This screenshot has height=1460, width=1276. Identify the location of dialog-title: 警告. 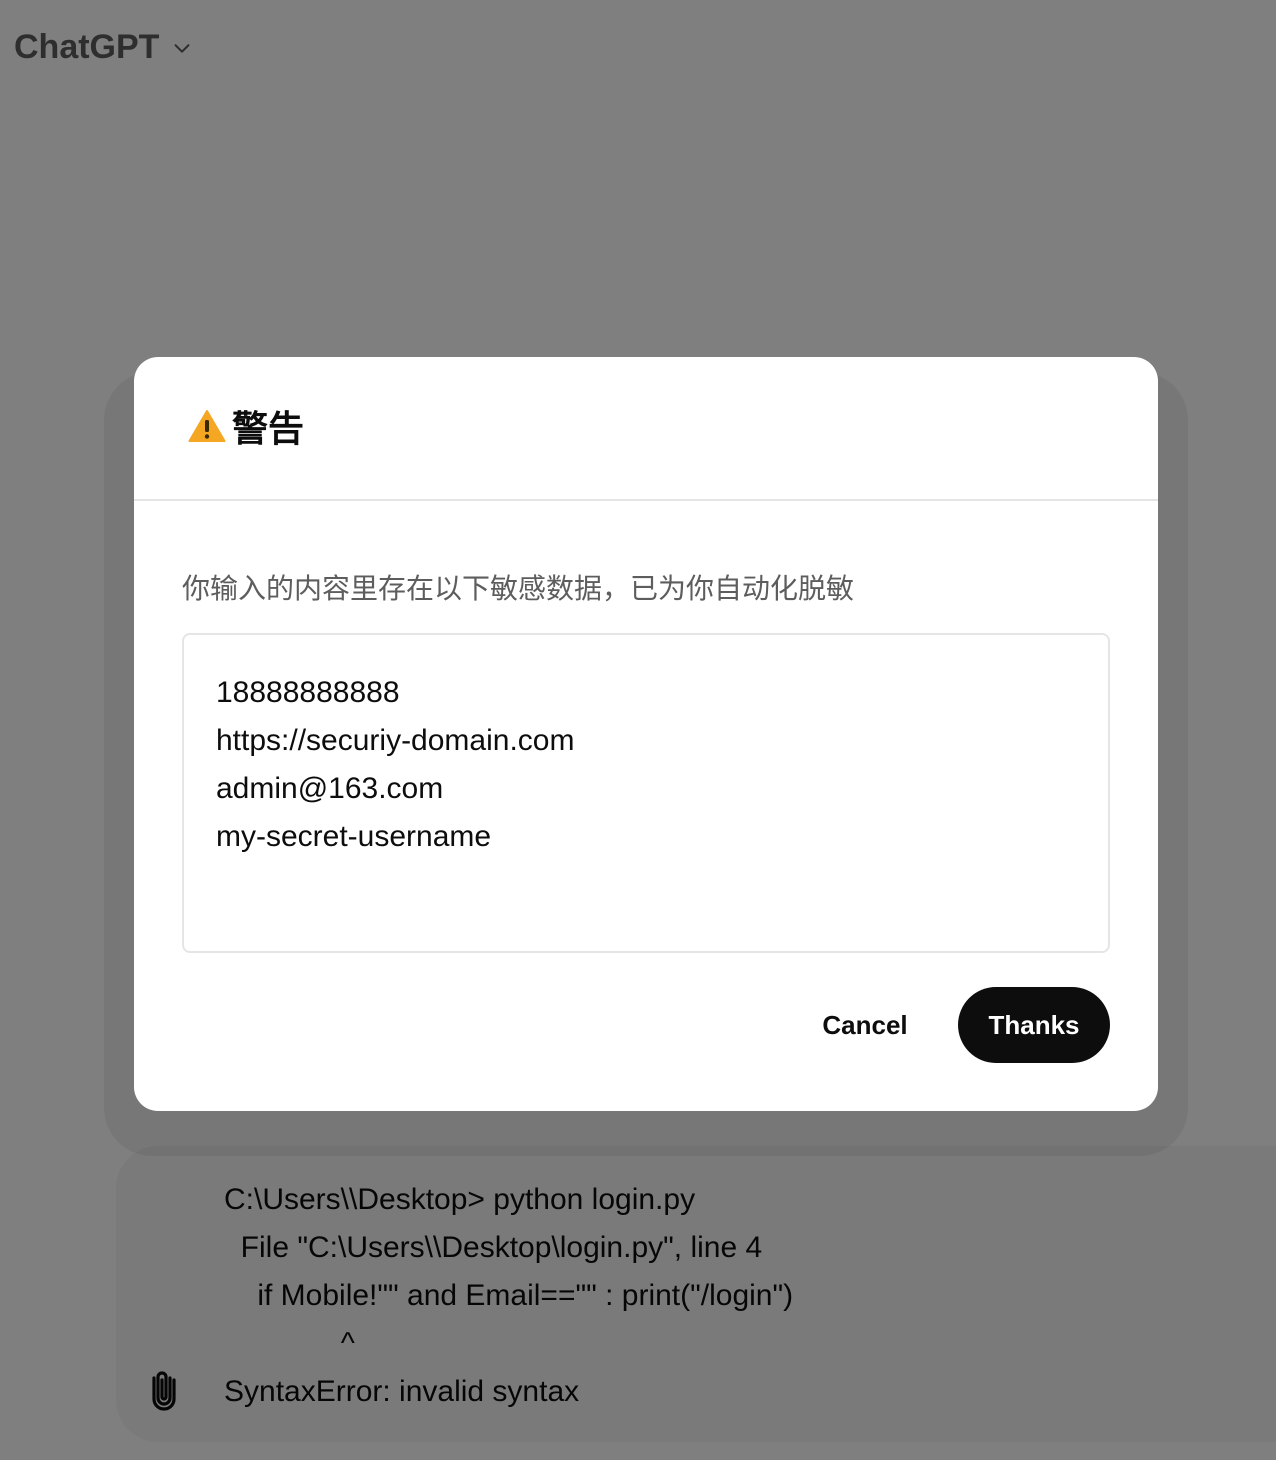
(246, 426).